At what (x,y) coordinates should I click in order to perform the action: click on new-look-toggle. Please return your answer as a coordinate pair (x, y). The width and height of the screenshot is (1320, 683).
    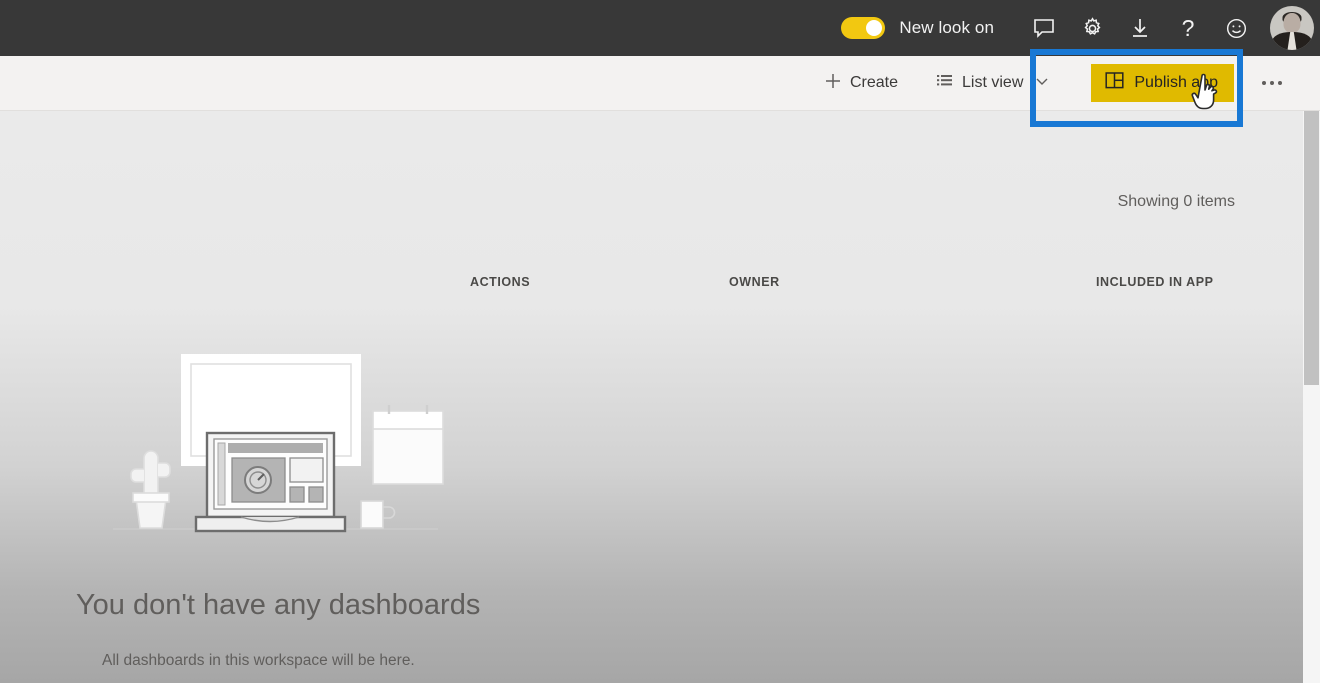
    Looking at the image, I should click on (863, 28).